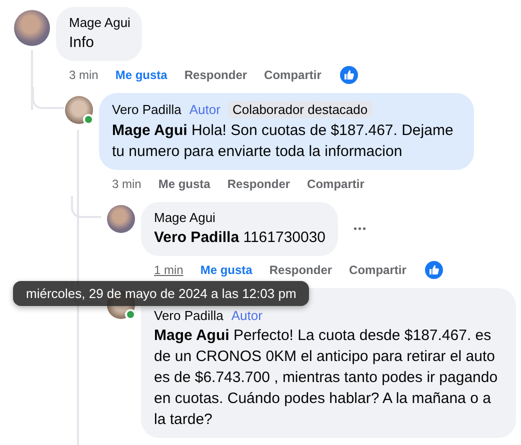 The height and width of the screenshot is (445, 521). Describe the element at coordinates (169, 270) in the screenshot. I see `timestamp-link: 1 min` at that location.